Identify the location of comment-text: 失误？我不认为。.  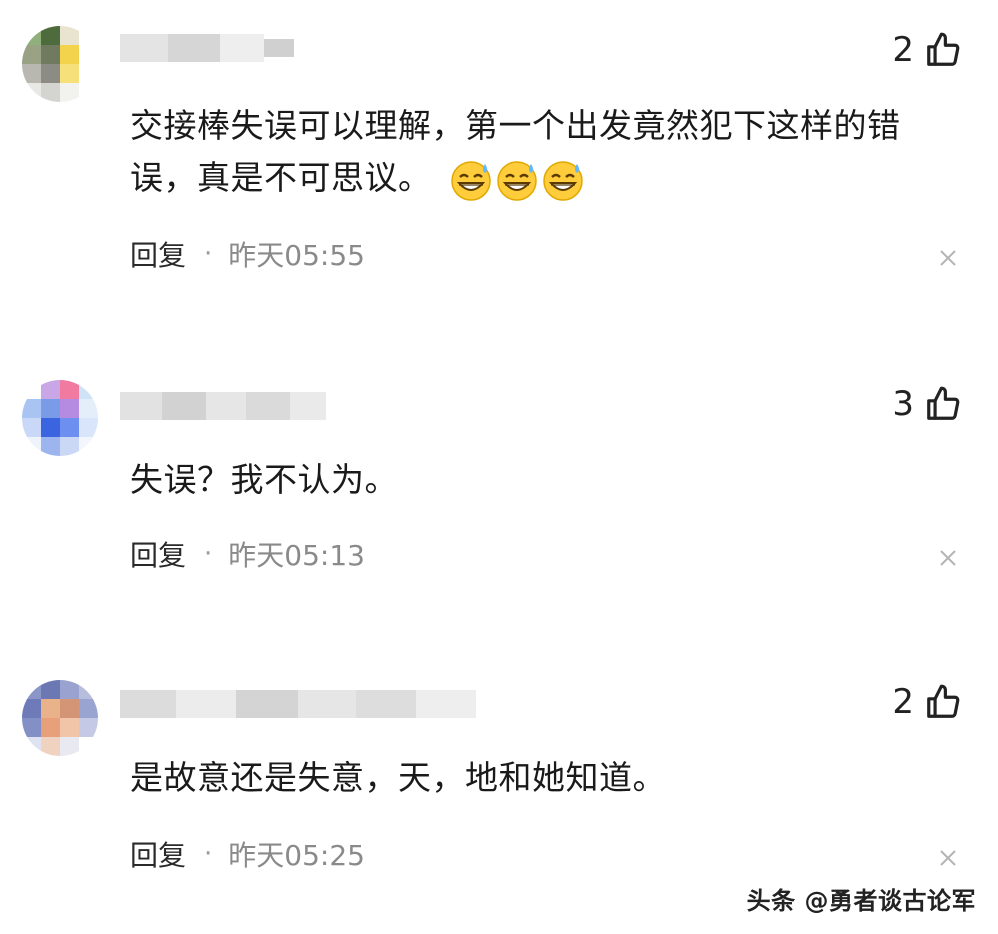
(264, 479).